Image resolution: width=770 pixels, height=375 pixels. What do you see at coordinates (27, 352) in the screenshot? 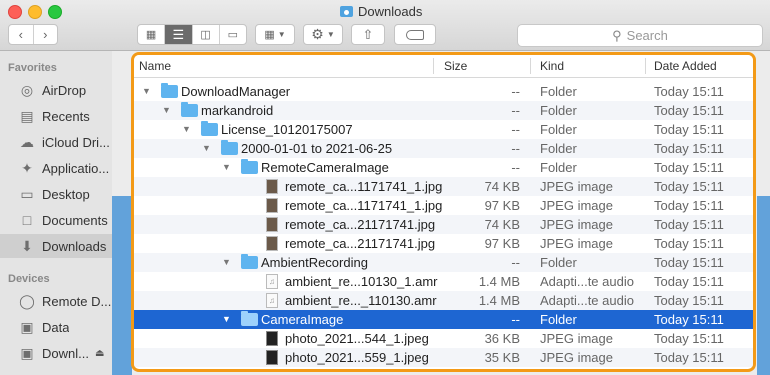
I see `disk-icon: ▣` at bounding box center [27, 352].